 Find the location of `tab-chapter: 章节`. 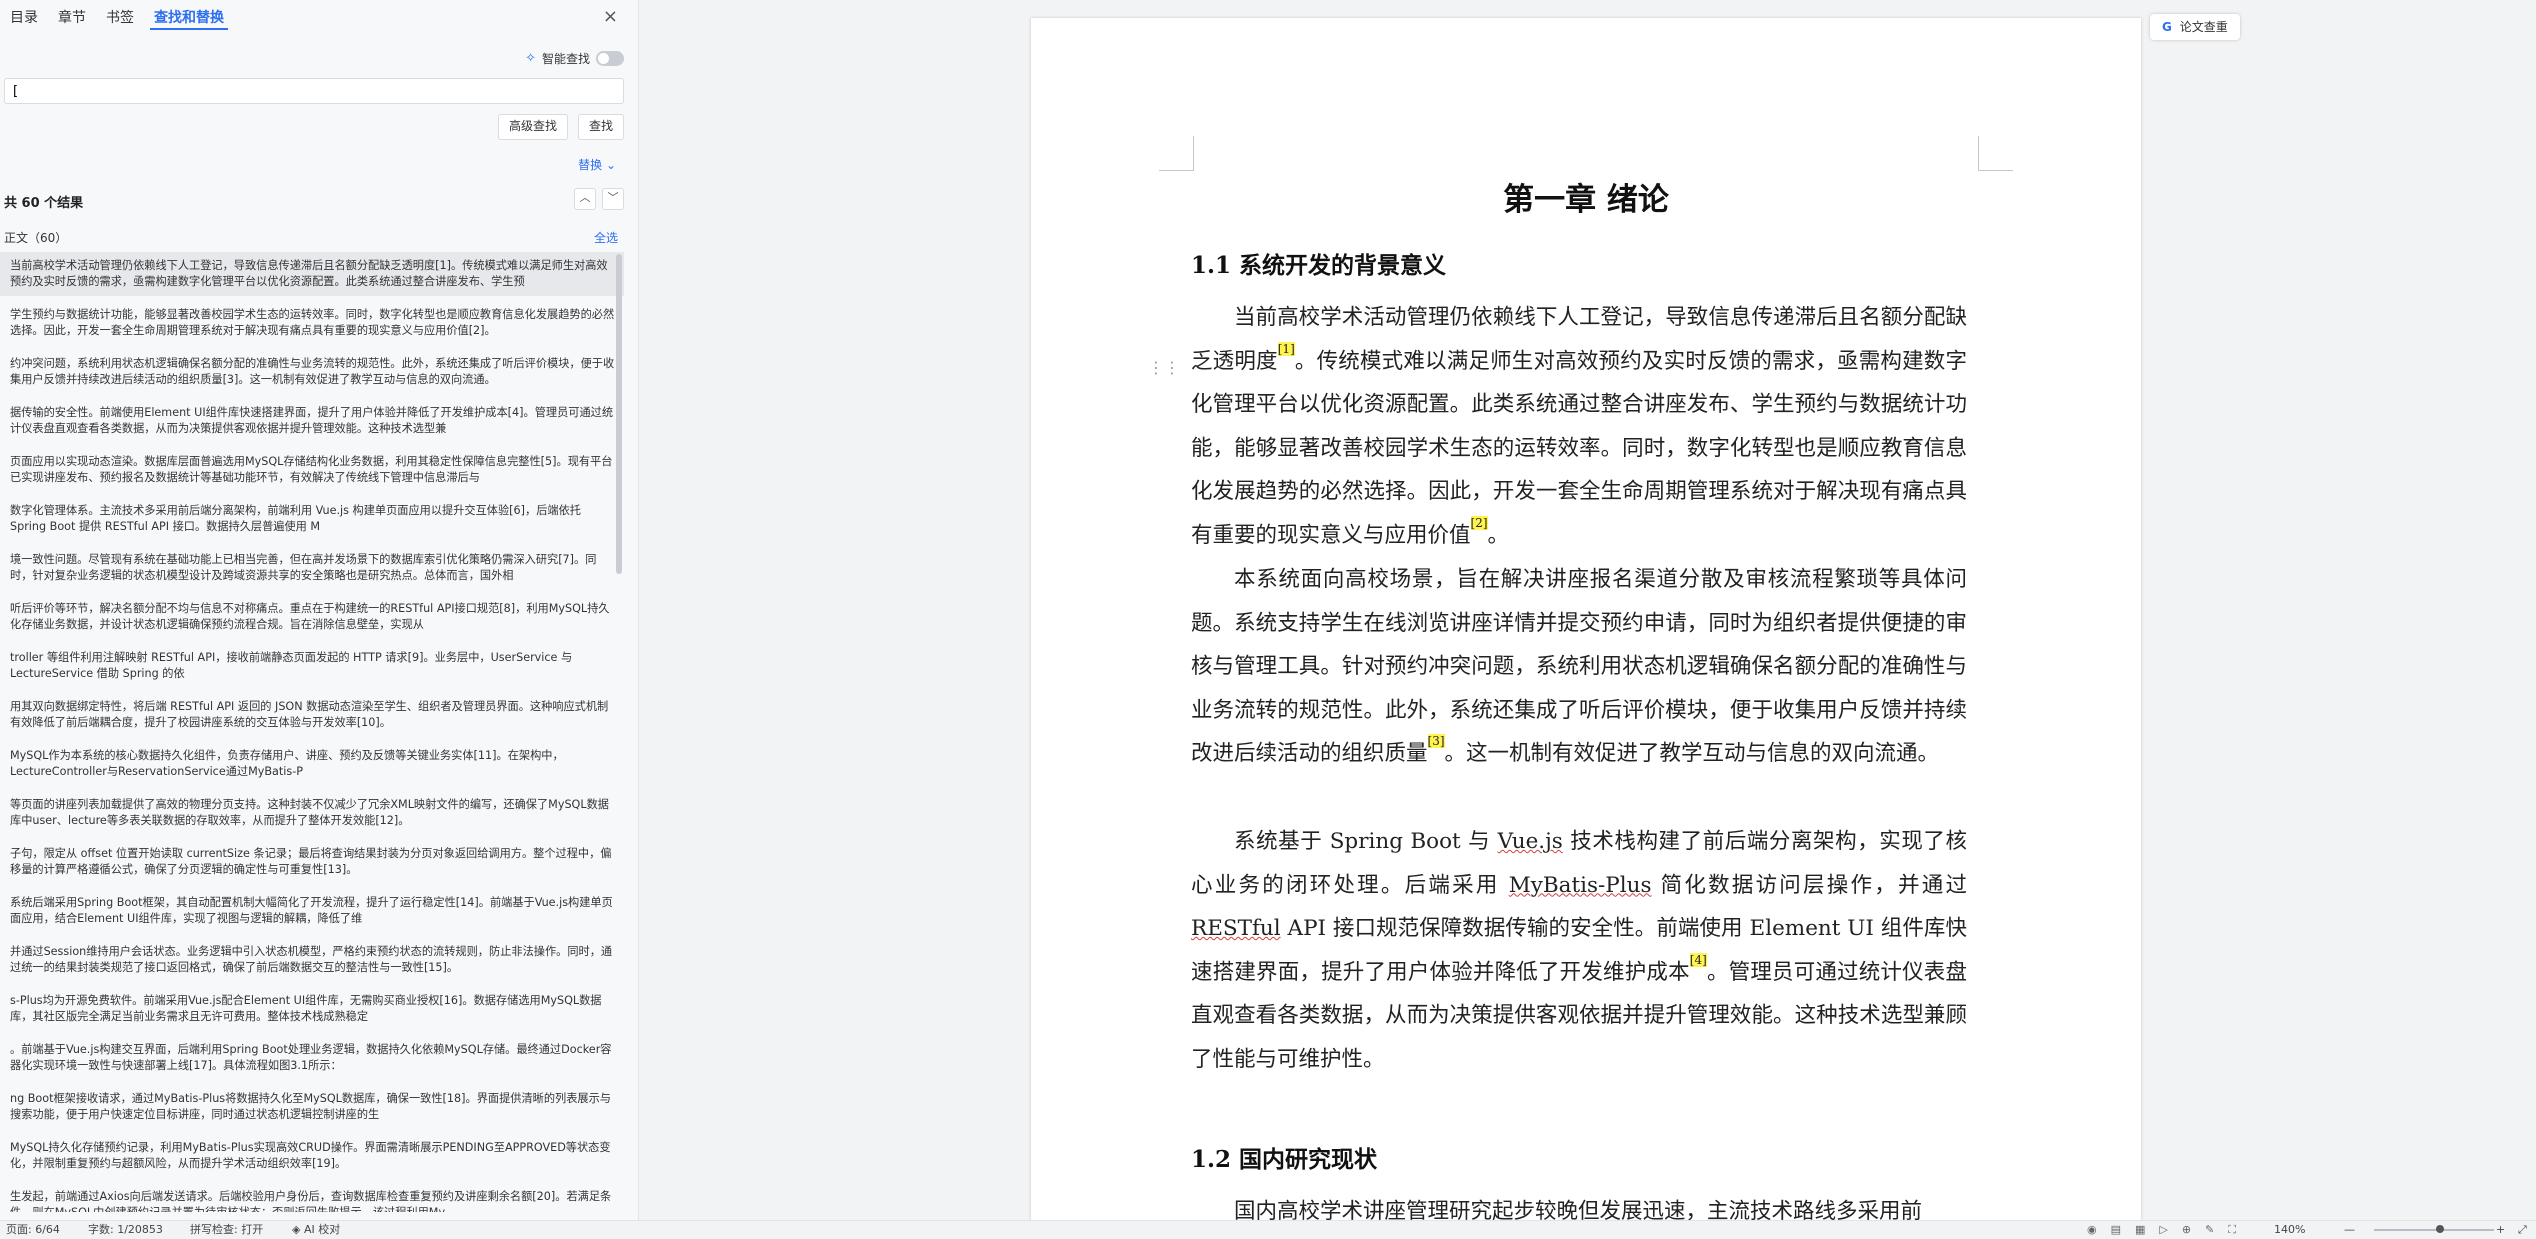

tab-chapter: 章节 is located at coordinates (72, 19).